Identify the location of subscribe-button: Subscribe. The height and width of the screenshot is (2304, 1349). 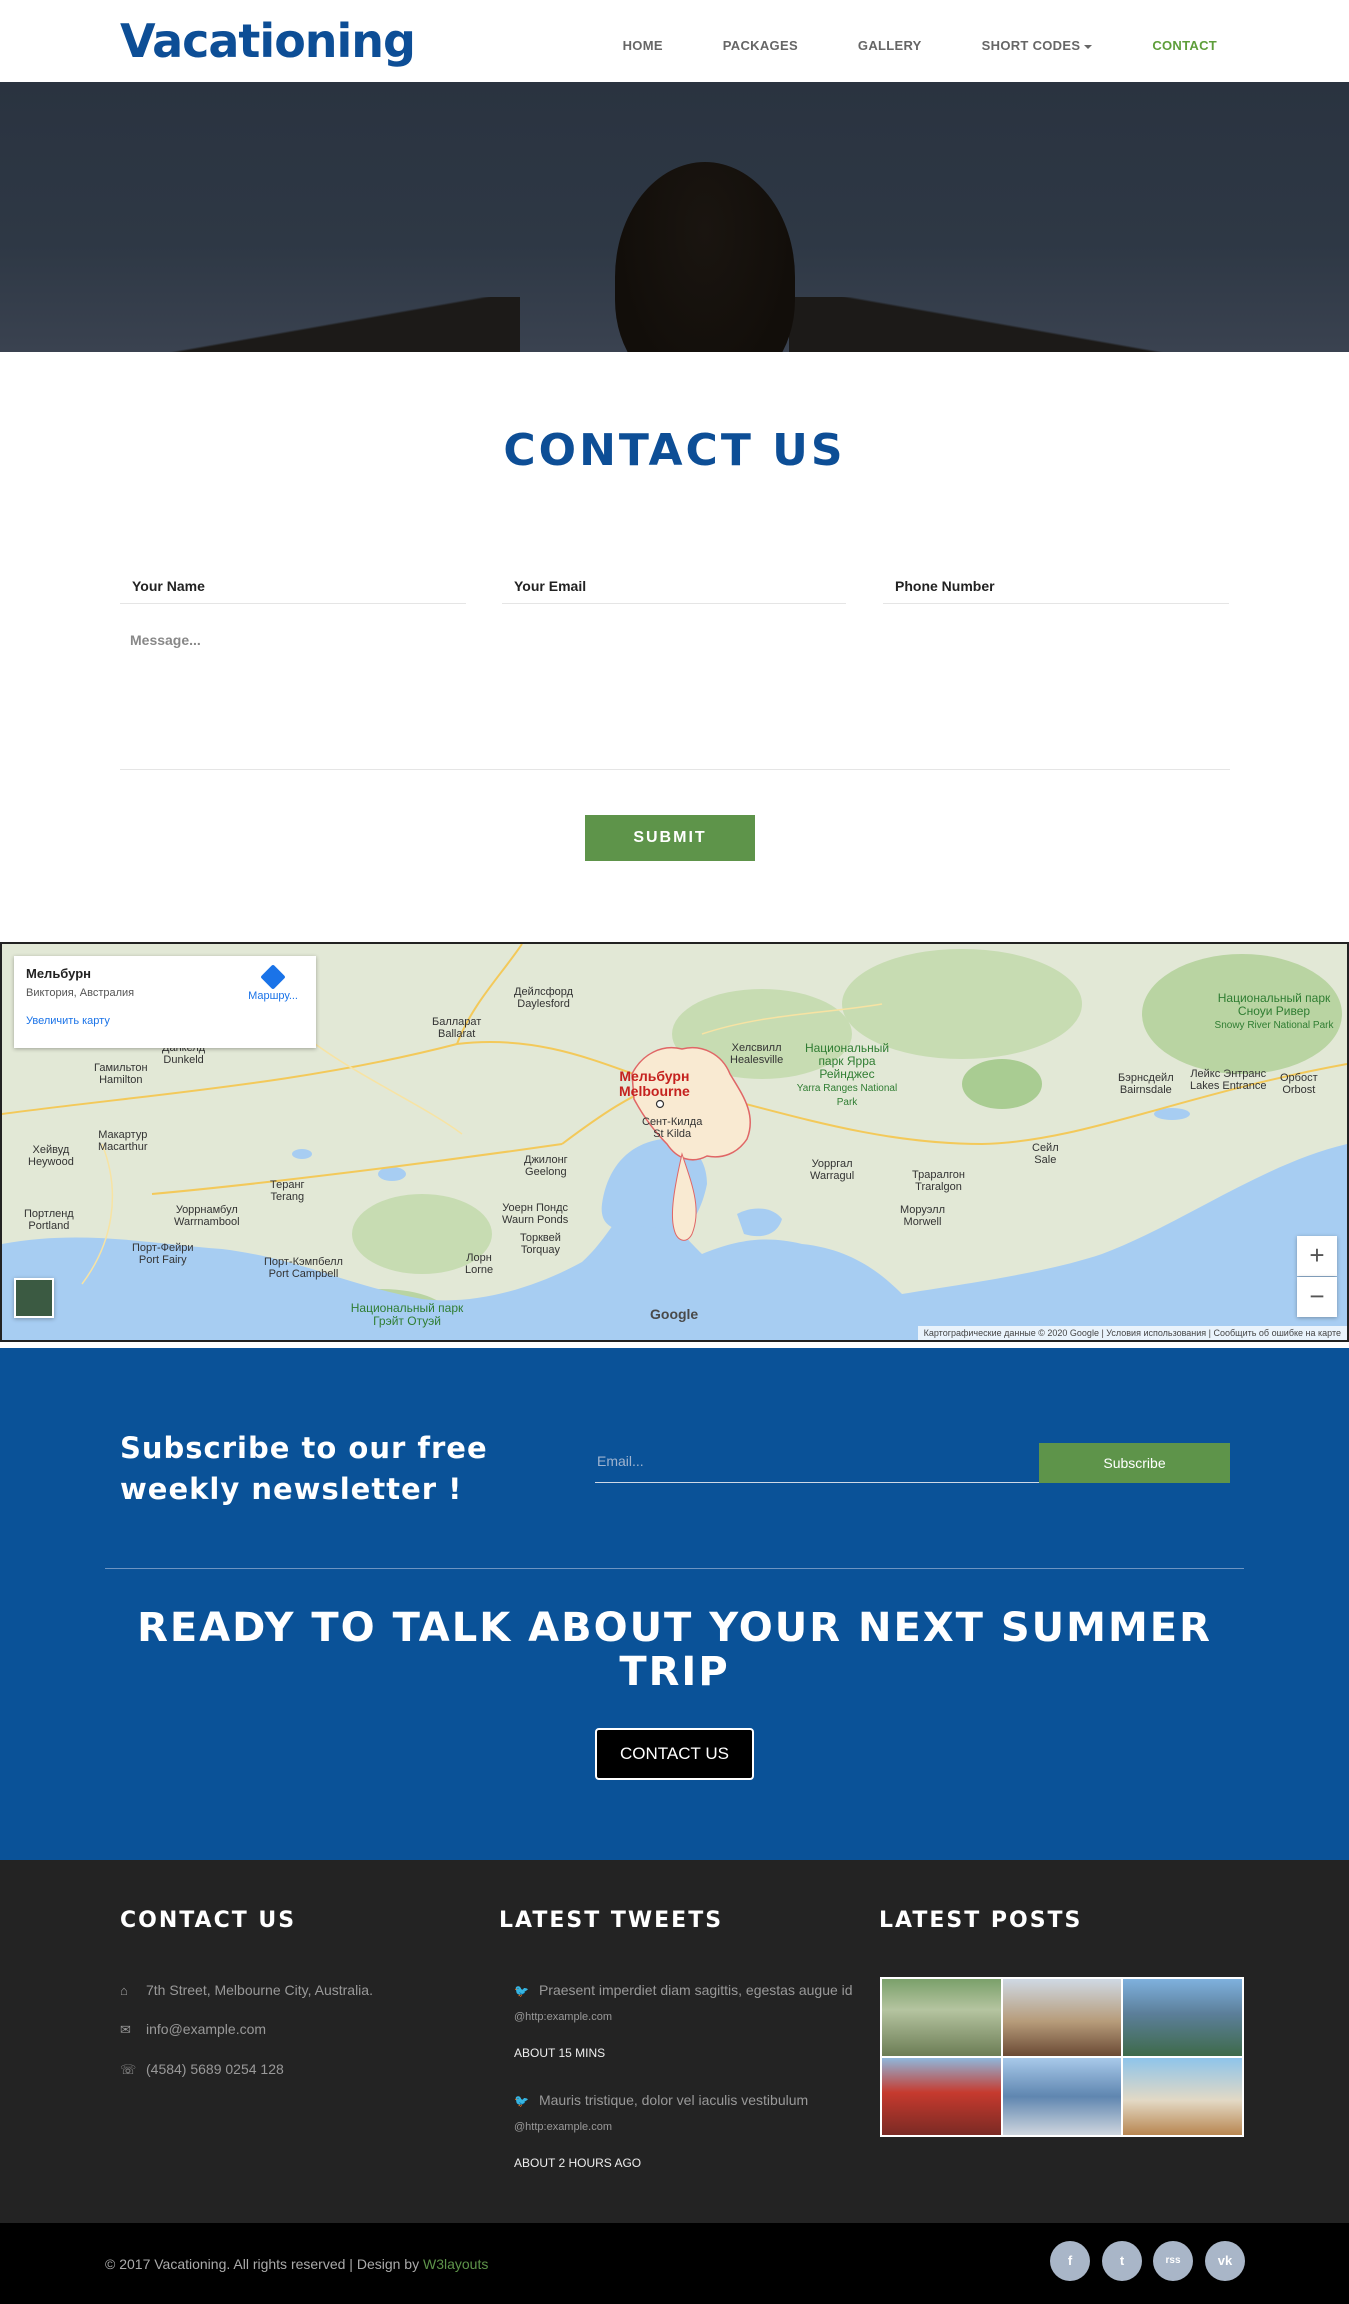
(1134, 1463).